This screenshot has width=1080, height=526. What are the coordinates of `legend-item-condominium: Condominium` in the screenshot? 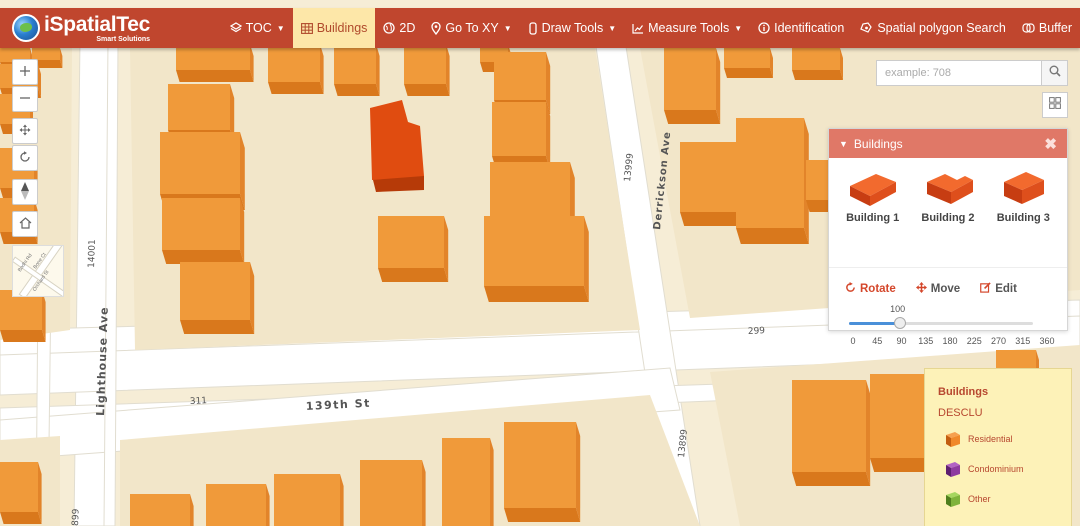 It's located at (1007, 469).